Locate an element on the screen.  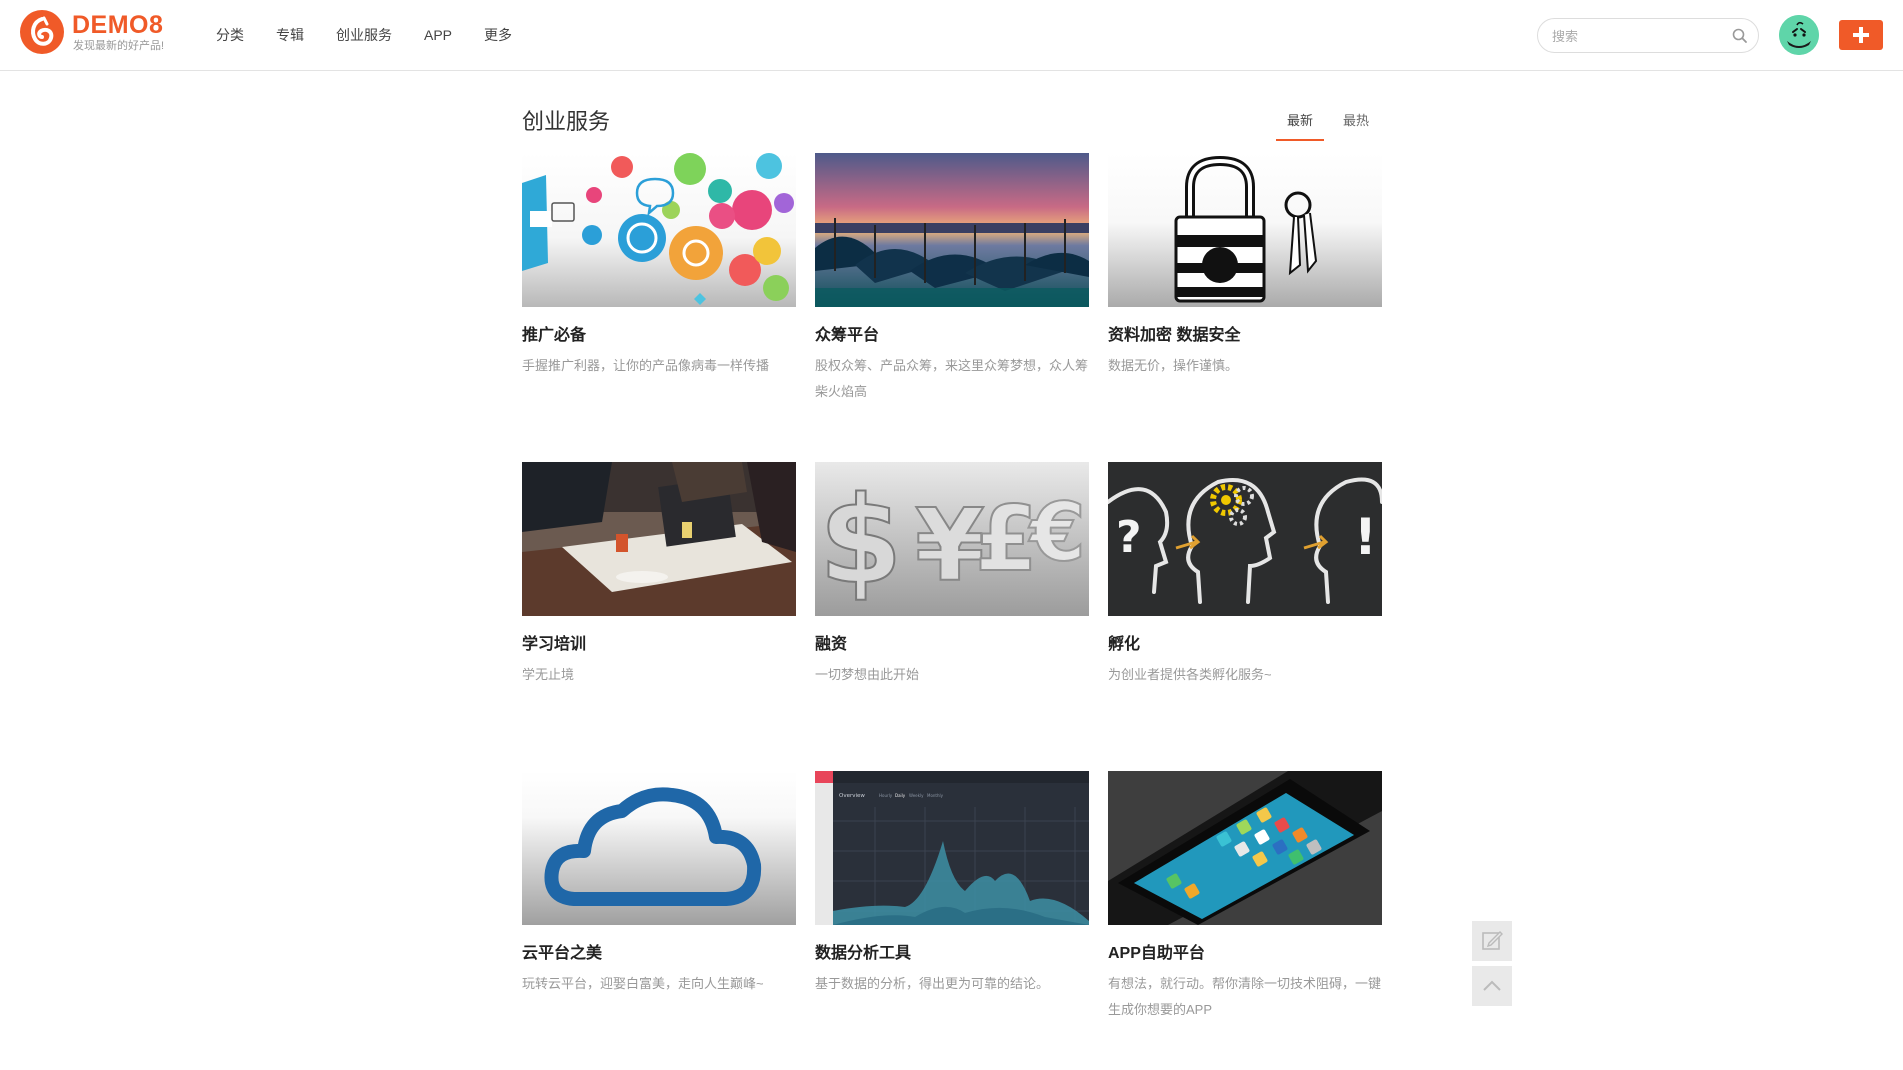
nav-item-startup-services: 创业服务 is located at coordinates (364, 35).